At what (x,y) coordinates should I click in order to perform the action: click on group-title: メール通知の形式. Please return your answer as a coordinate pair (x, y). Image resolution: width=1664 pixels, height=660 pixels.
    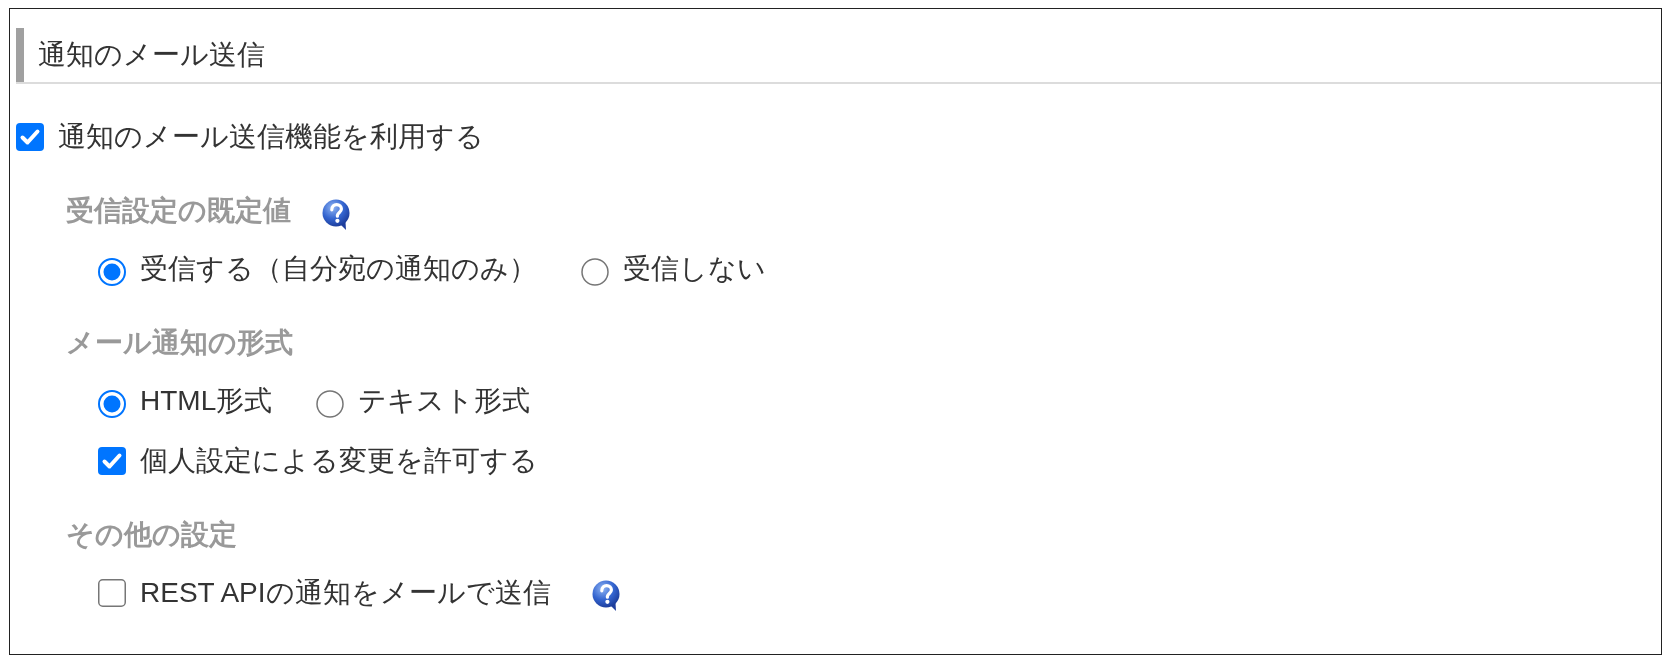
    Looking at the image, I should click on (179, 343).